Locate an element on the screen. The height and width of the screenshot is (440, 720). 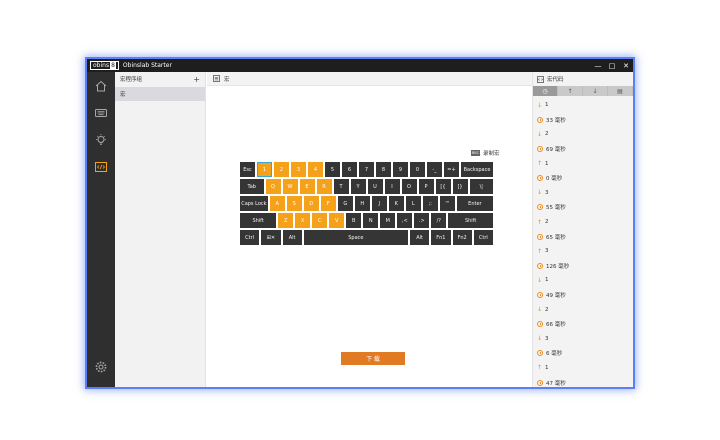
key: Q is located at coordinates (273, 186).